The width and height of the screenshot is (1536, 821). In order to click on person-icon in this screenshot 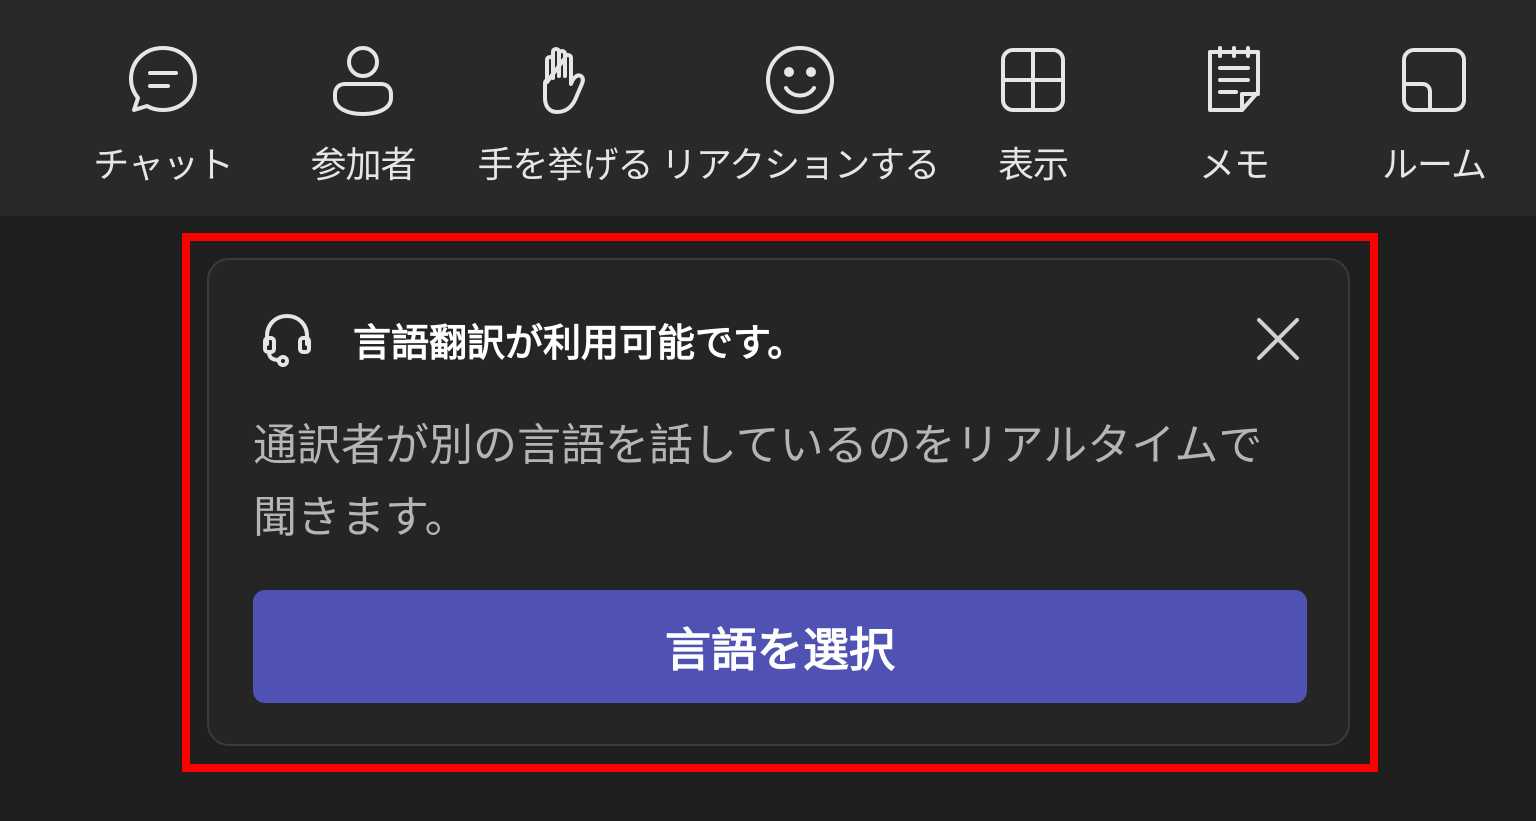, I will do `click(363, 80)`.